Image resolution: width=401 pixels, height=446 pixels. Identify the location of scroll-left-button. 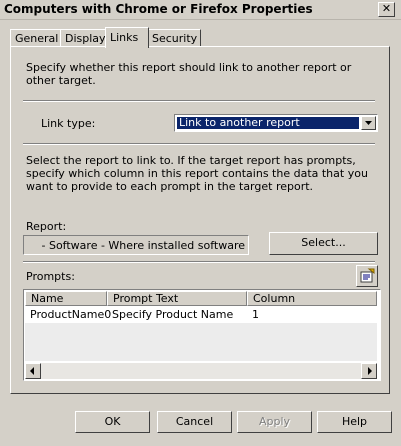
(33, 371).